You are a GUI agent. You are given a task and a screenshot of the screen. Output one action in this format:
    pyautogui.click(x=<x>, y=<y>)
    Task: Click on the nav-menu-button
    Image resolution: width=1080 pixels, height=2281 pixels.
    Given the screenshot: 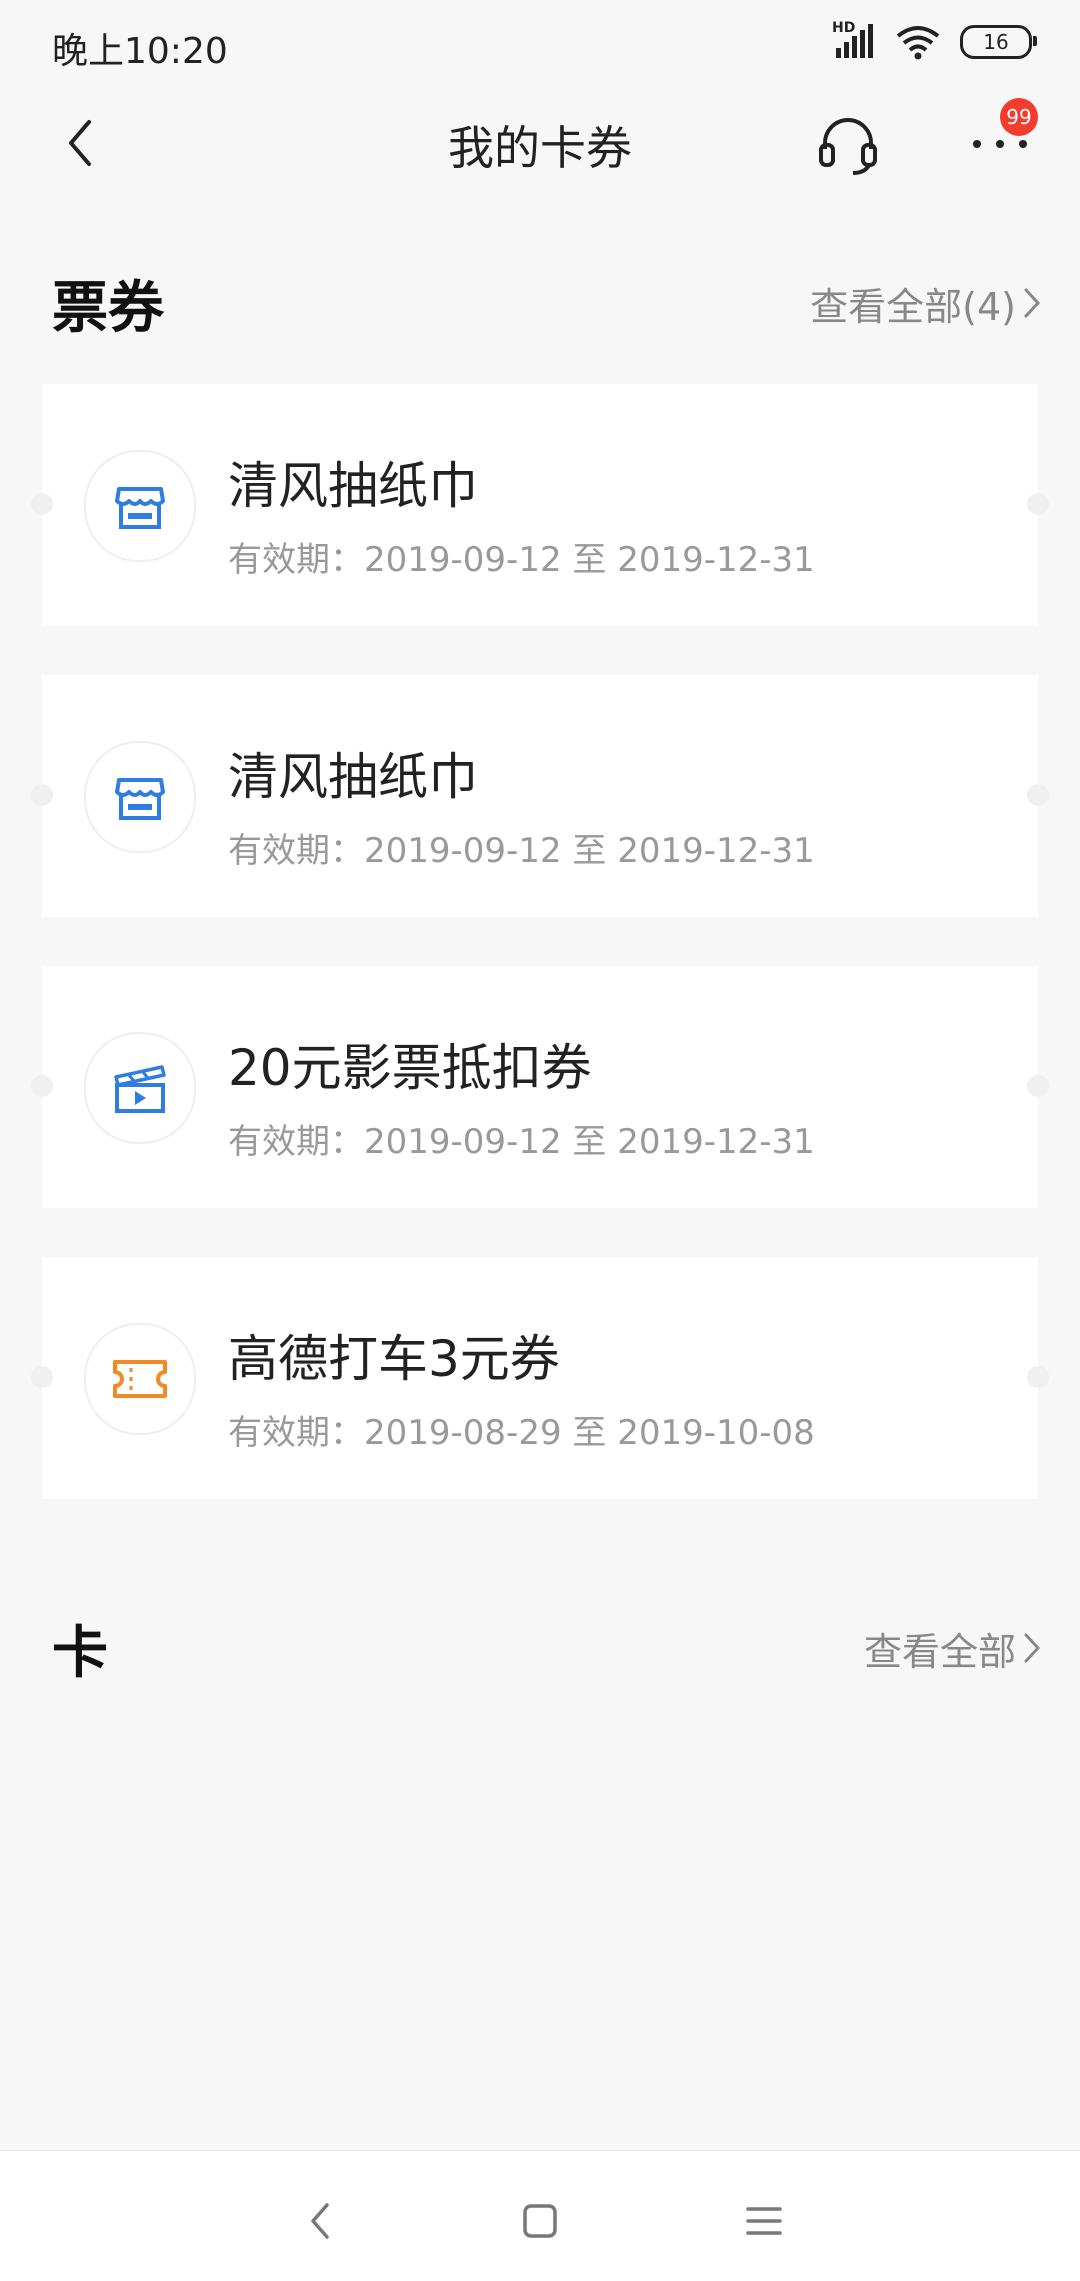 What is the action you would take?
    pyautogui.click(x=764, y=2221)
    